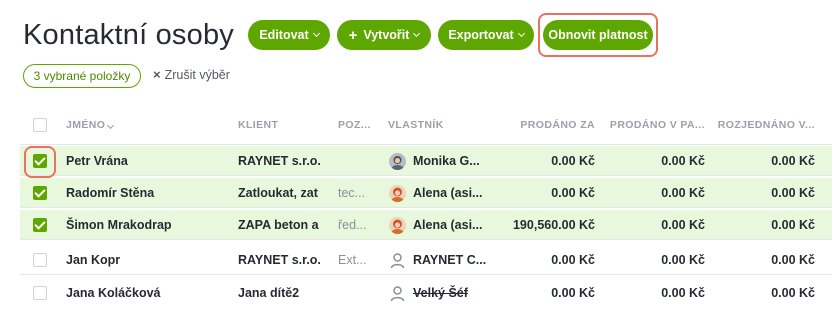 This screenshot has width=832, height=311. Describe the element at coordinates (481, 35) in the screenshot. I see `export-label: Exportovat` at that location.